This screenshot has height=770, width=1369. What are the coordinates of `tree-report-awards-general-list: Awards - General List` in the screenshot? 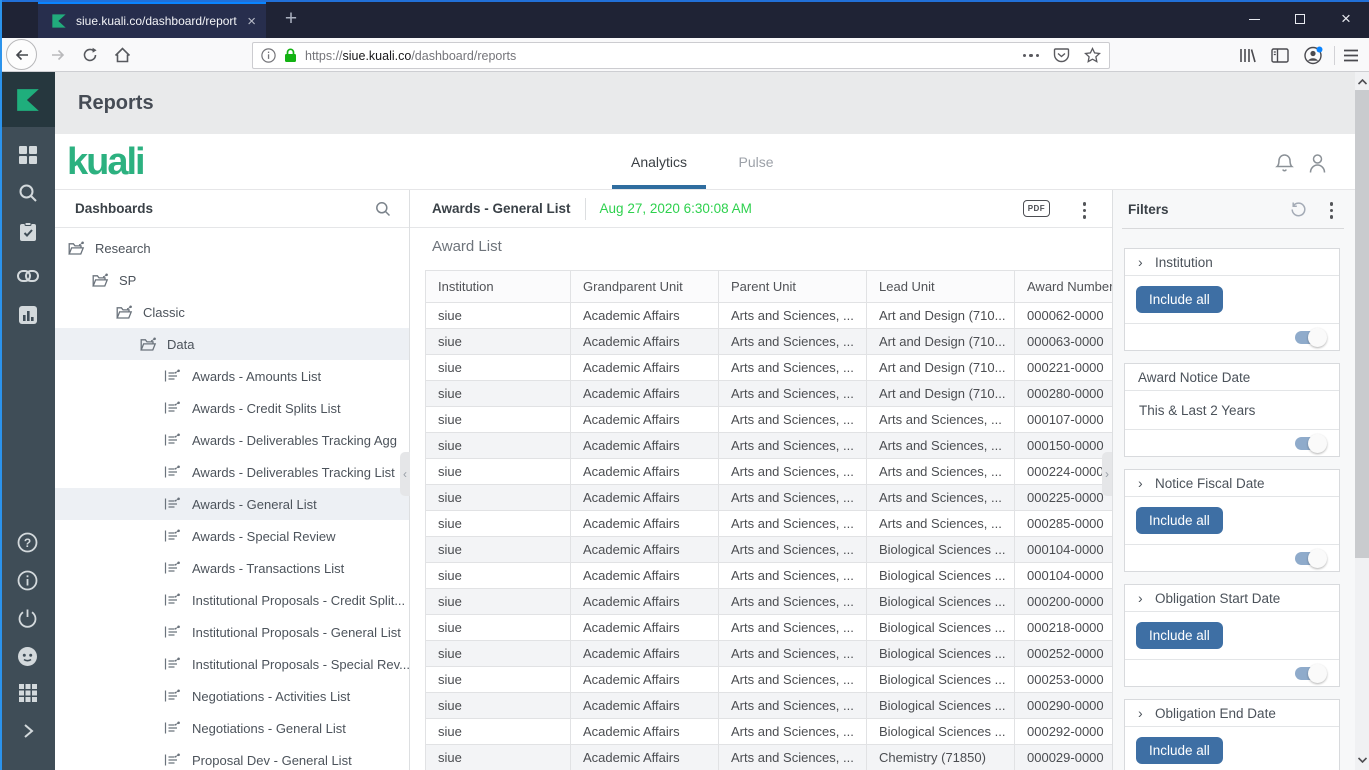 It's located at (232, 504).